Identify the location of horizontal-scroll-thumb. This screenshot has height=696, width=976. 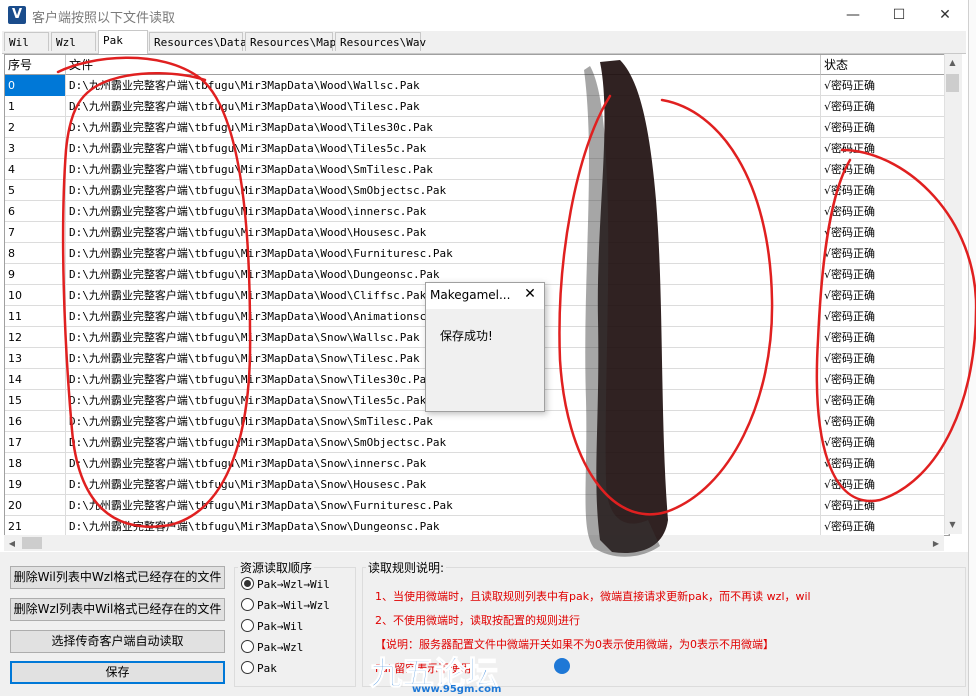
(32, 543).